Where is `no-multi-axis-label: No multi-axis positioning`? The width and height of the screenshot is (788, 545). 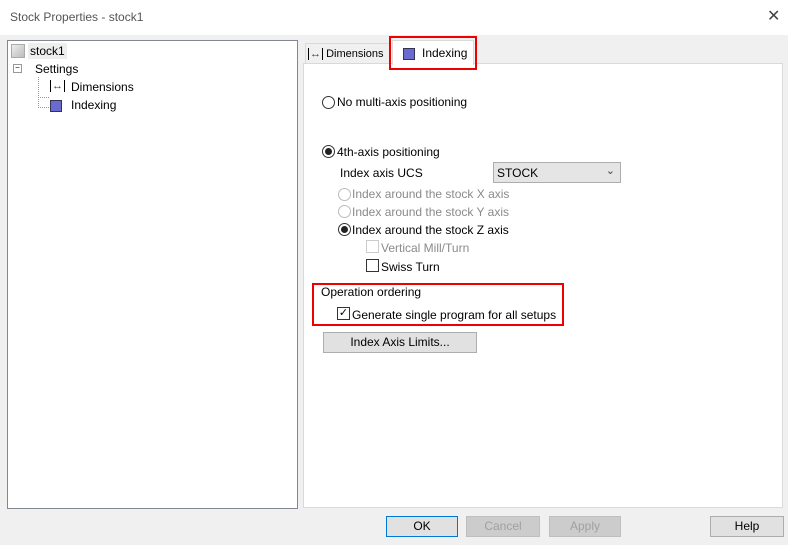
no-multi-axis-label: No multi-axis positioning is located at coordinates (402, 102).